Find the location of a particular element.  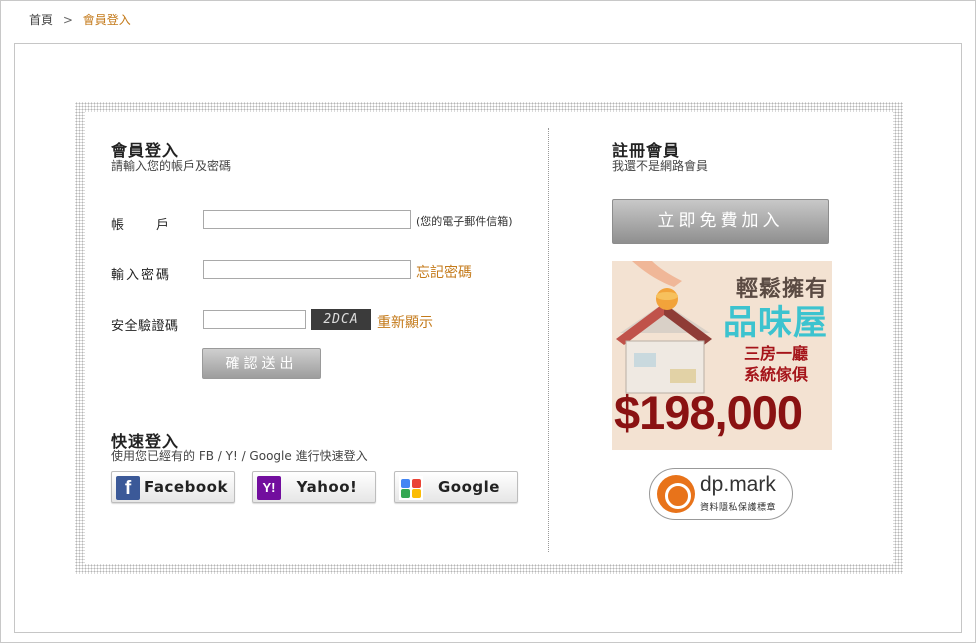

facebook-label: Facebook is located at coordinates (186, 487).